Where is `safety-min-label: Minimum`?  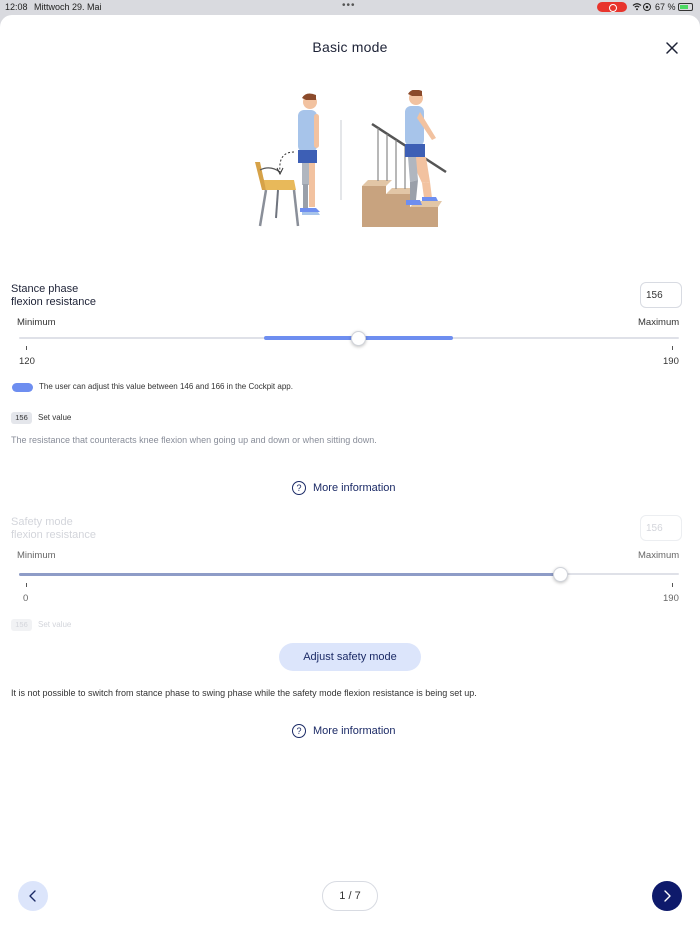
safety-min-label: Minimum is located at coordinates (36, 555).